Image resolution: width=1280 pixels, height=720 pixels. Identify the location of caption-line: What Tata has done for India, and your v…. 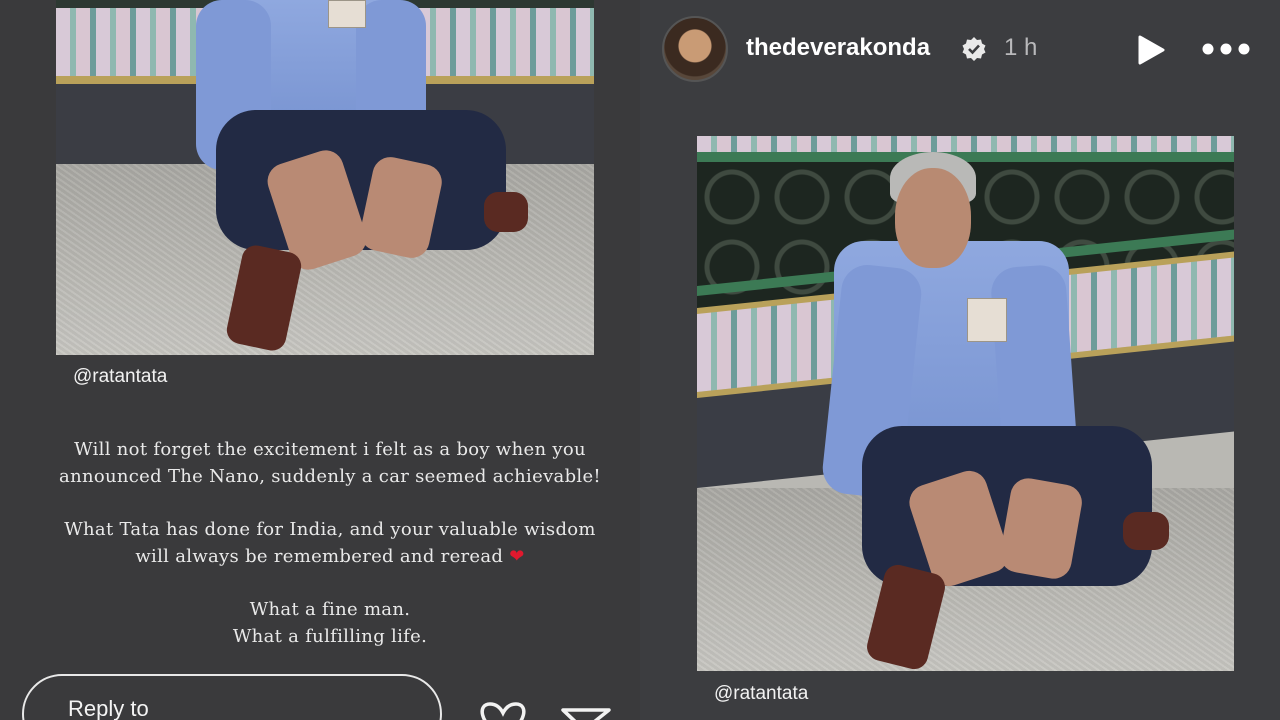
(330, 529).